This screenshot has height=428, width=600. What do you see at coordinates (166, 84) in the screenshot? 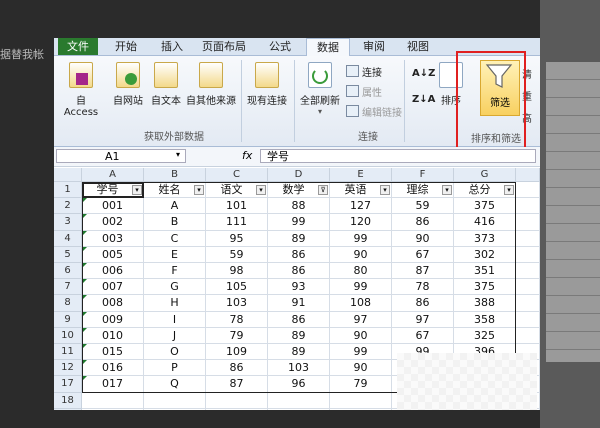
I see `from-text-button: 自文本` at bounding box center [166, 84].